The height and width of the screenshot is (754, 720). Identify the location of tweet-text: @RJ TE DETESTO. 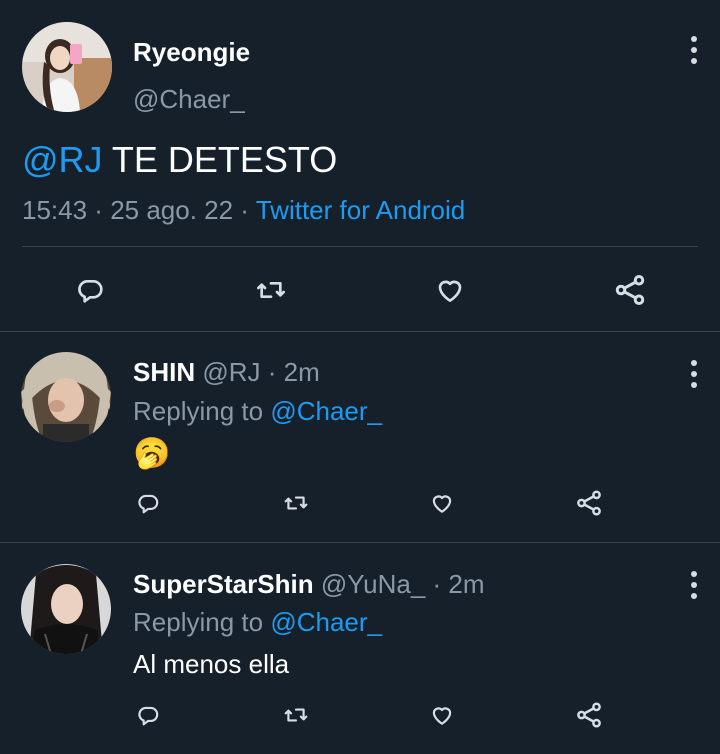
(179, 160).